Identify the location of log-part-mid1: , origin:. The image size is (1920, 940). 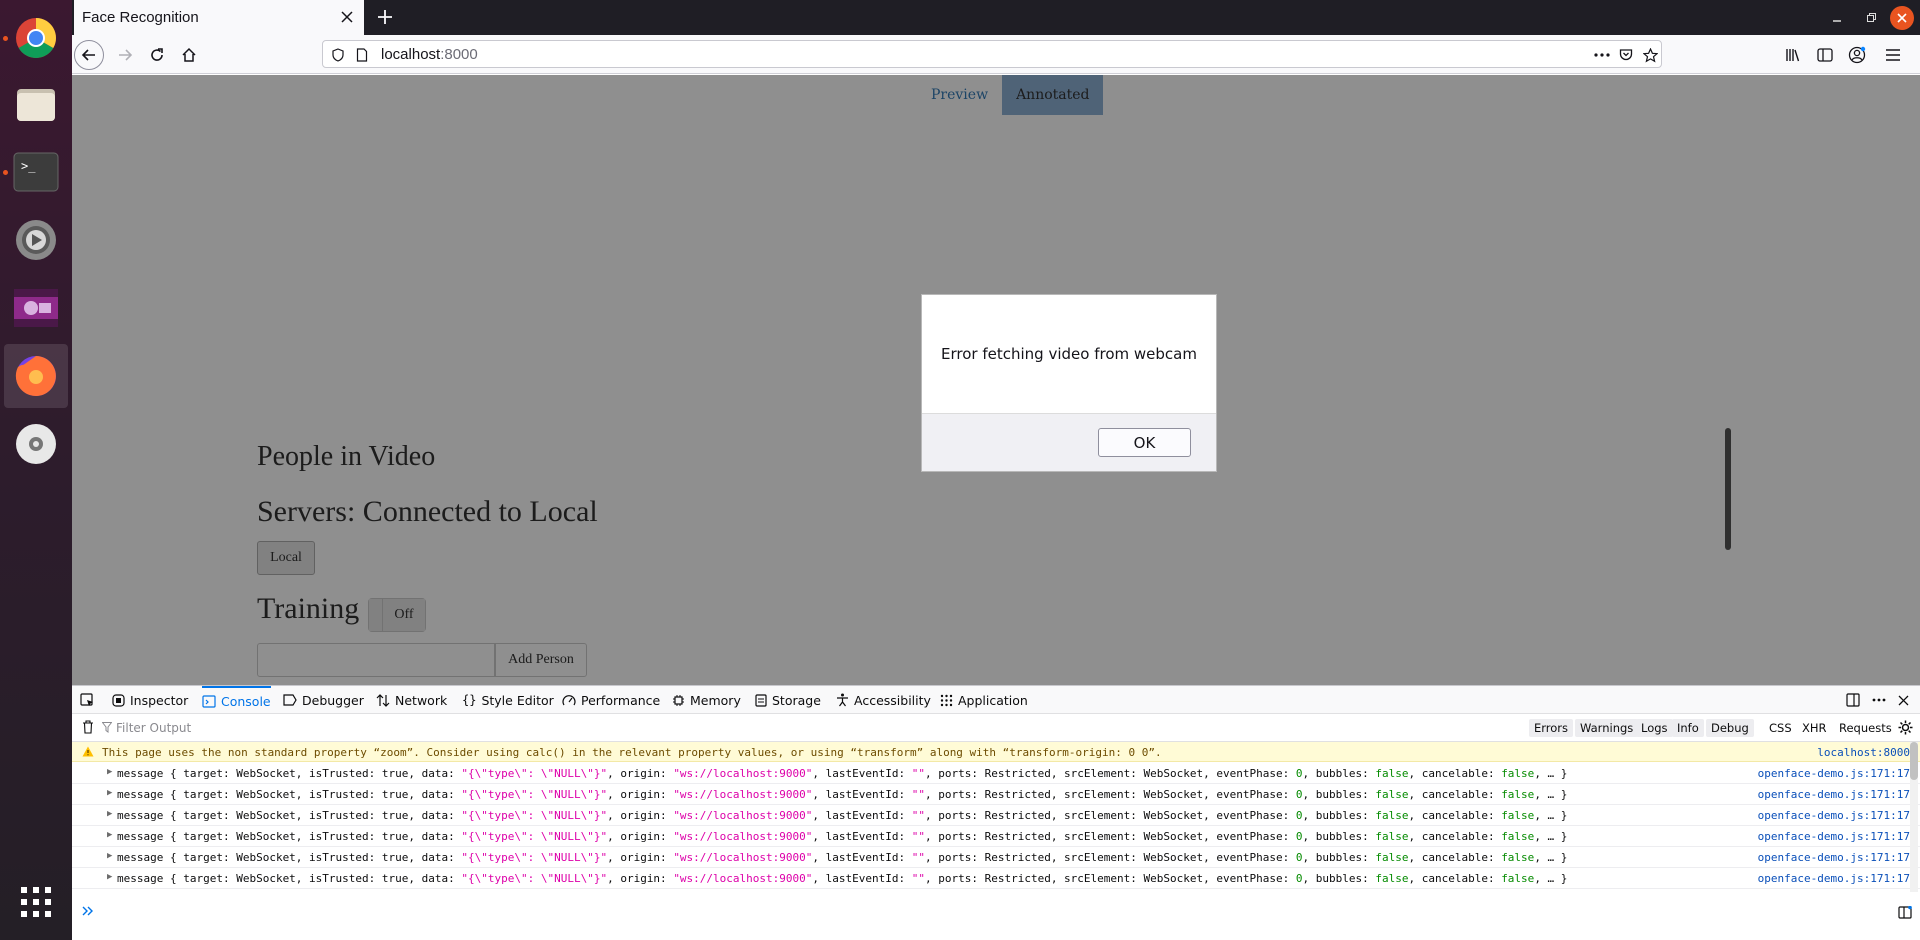
(640, 794).